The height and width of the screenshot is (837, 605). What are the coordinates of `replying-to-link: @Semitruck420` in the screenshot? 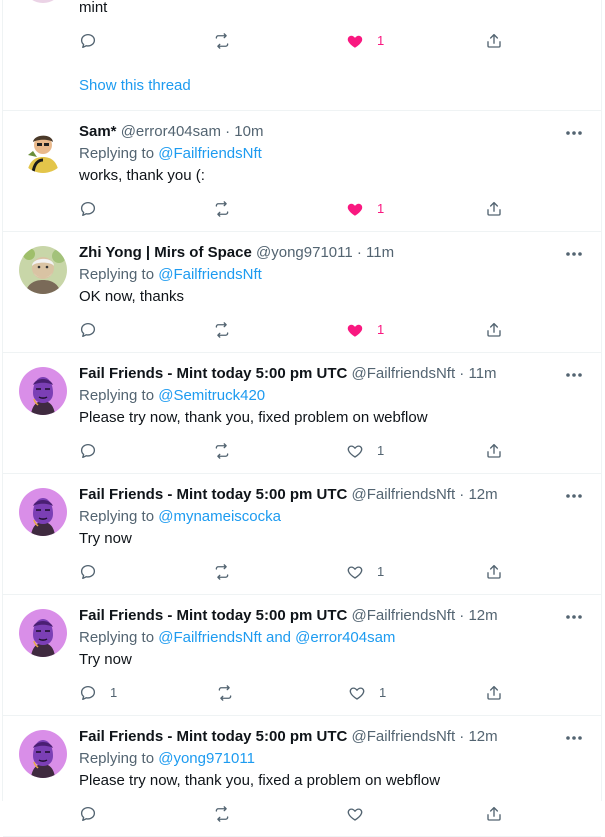 It's located at (211, 395).